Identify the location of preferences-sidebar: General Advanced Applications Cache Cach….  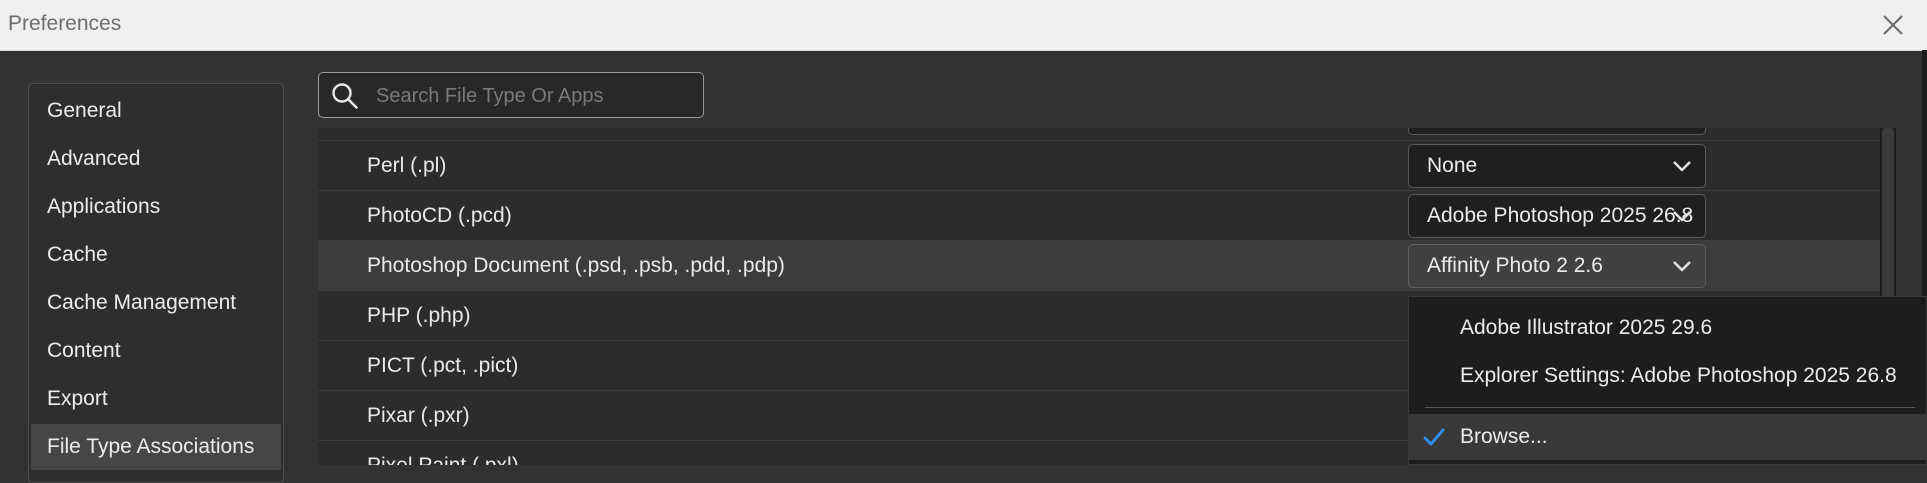
(156, 283).